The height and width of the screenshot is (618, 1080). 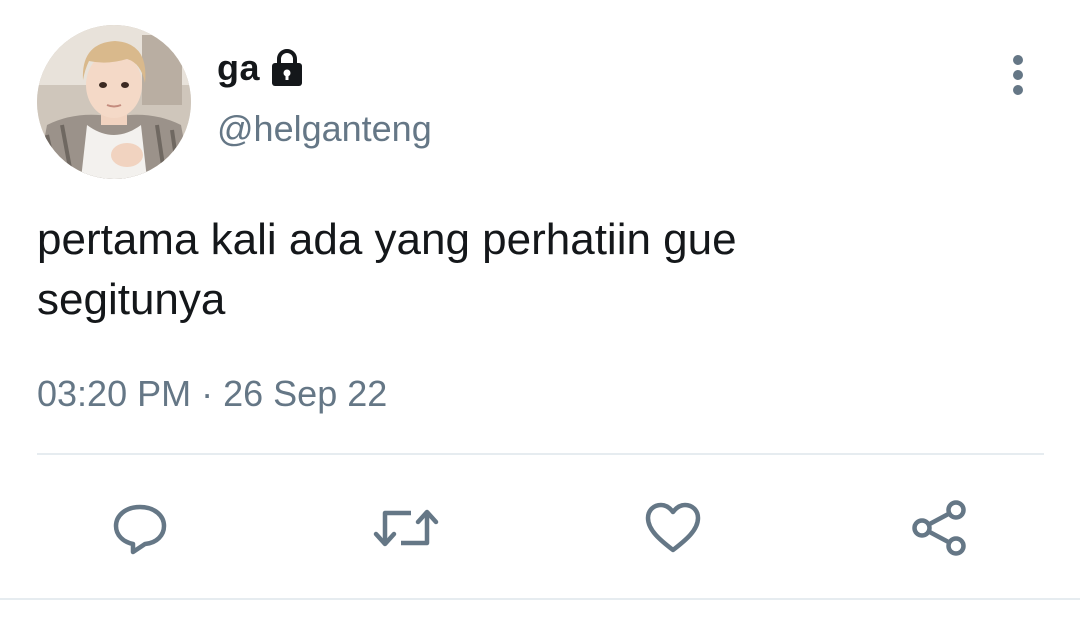 I want to click on user-handle: @helganteng, so click(x=324, y=129).